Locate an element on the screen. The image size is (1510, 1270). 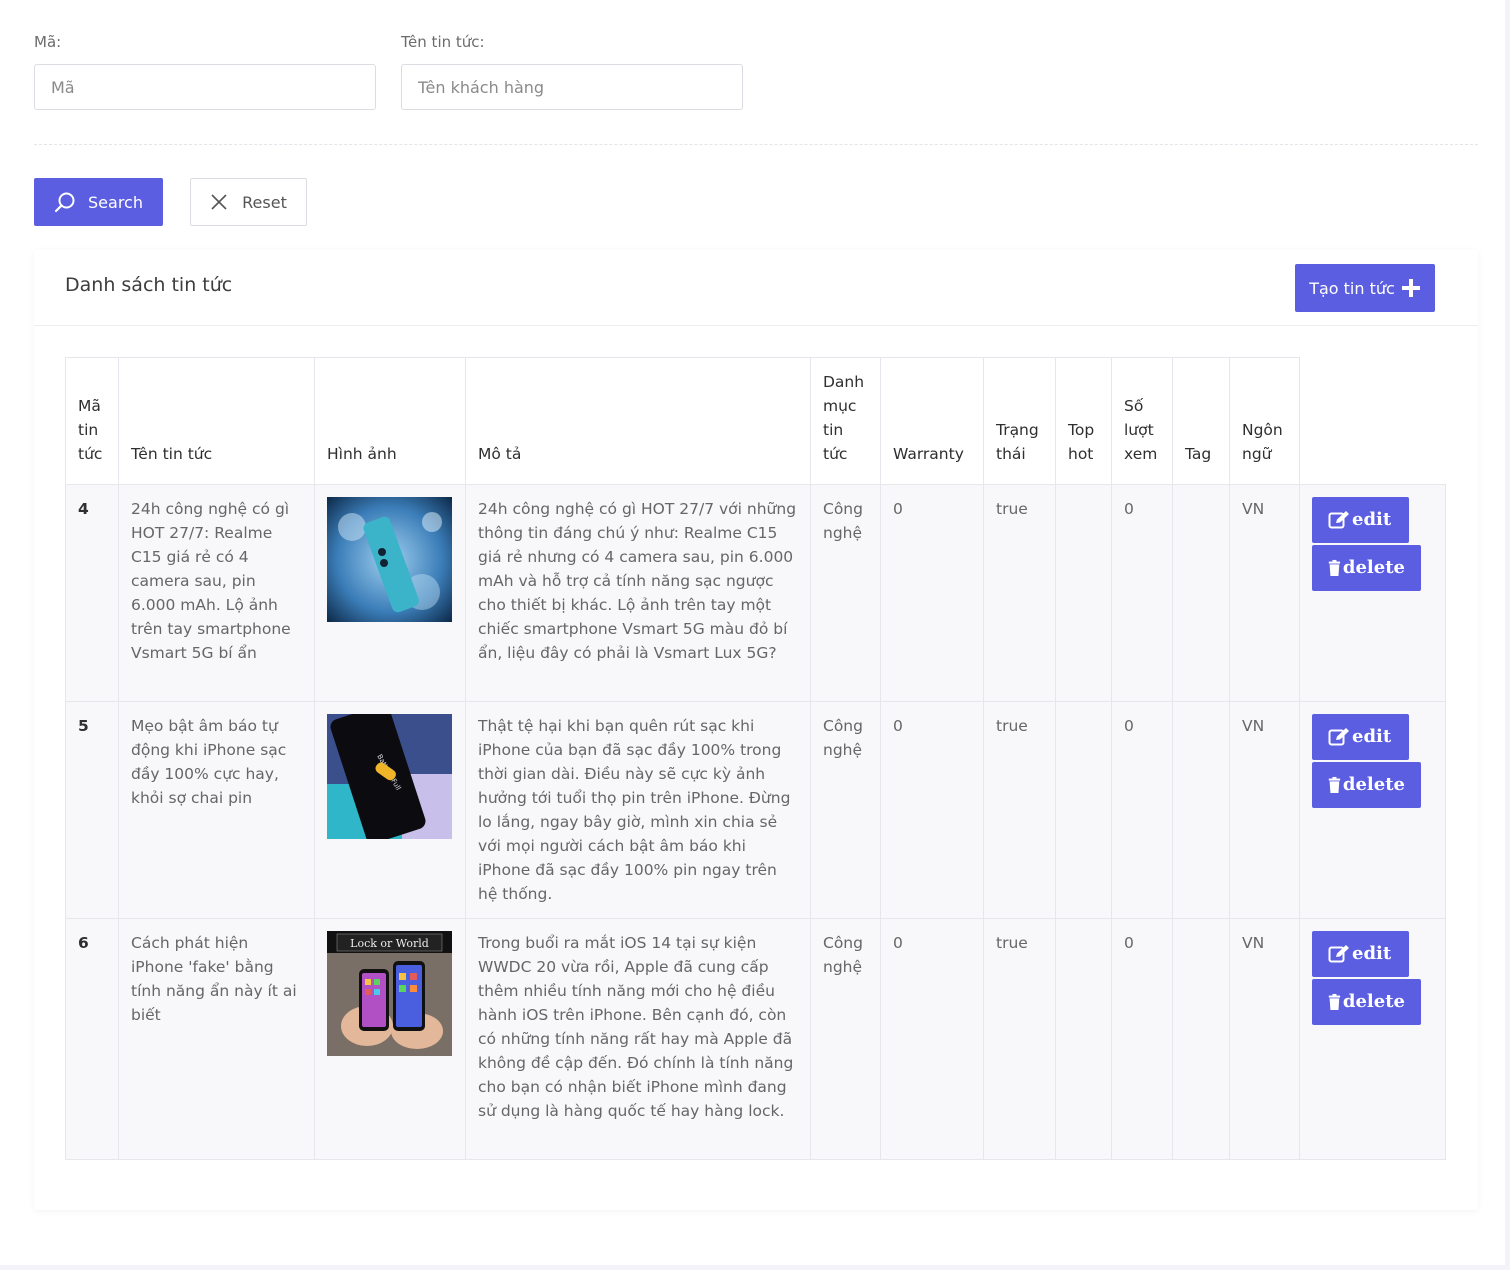
news-image-cell: Lock or World is located at coordinates (390, 1039).